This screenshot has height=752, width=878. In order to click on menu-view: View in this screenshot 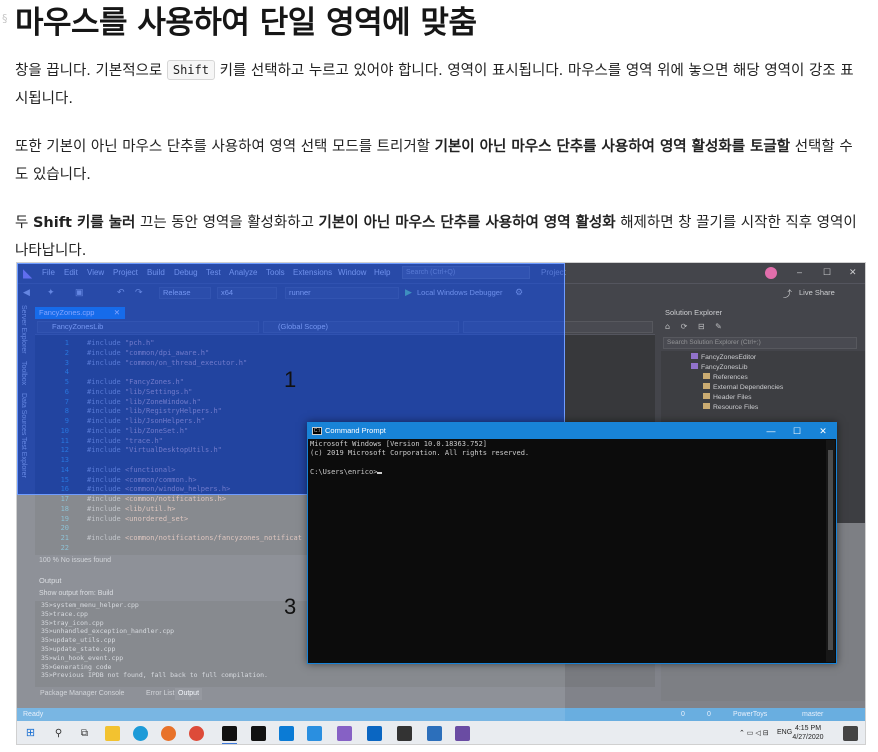, I will do `click(95, 272)`.